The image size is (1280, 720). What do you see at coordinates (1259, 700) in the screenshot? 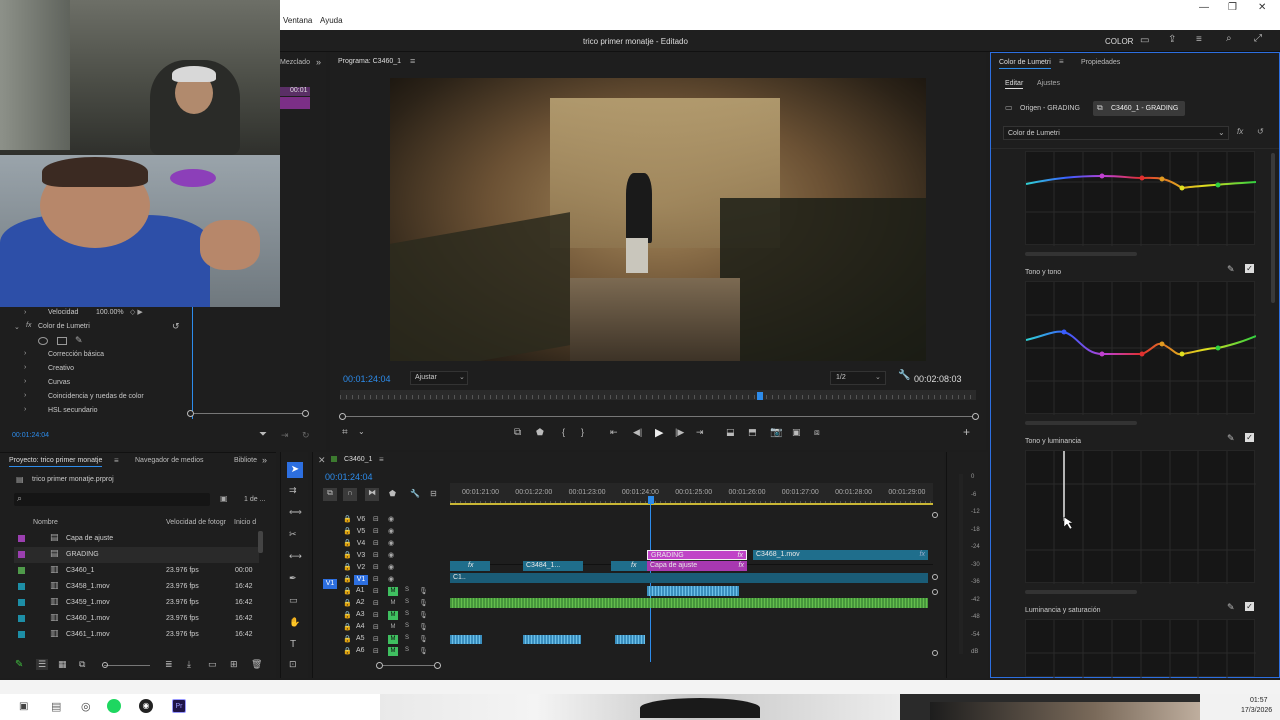
I see `clock-time: 01:57` at bounding box center [1259, 700].